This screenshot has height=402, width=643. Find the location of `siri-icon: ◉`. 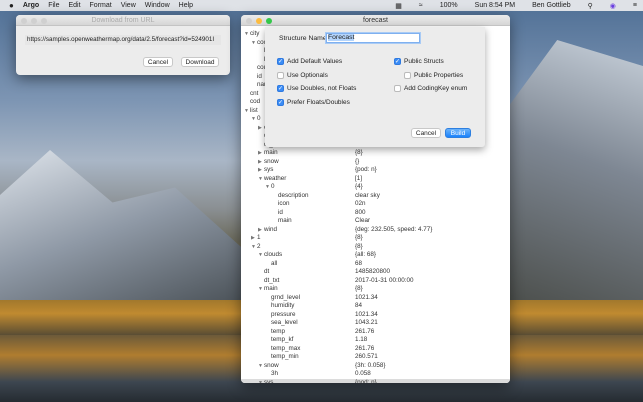

siri-icon: ◉ is located at coordinates (613, 6).